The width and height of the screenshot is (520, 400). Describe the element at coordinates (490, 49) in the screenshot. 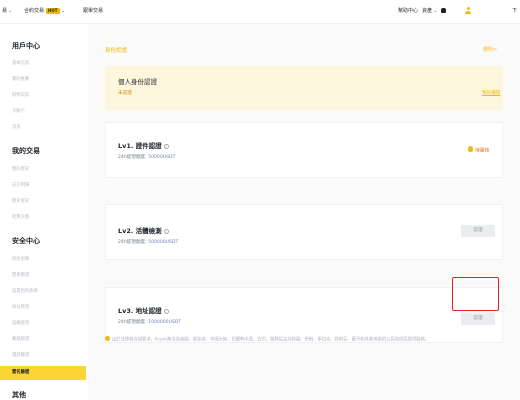

I see `rules-link: 規則>` at that location.